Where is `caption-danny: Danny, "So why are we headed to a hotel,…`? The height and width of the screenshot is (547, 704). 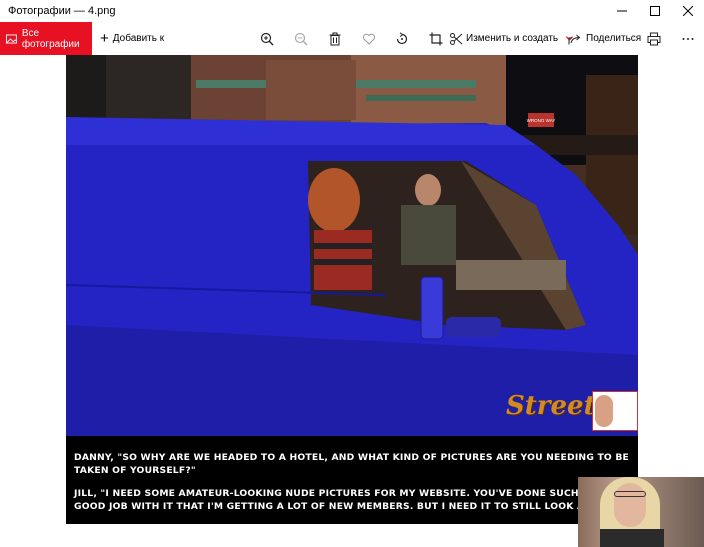
caption-danny: Danny, "So why are we headed to a hotel,… is located at coordinates (352, 464).